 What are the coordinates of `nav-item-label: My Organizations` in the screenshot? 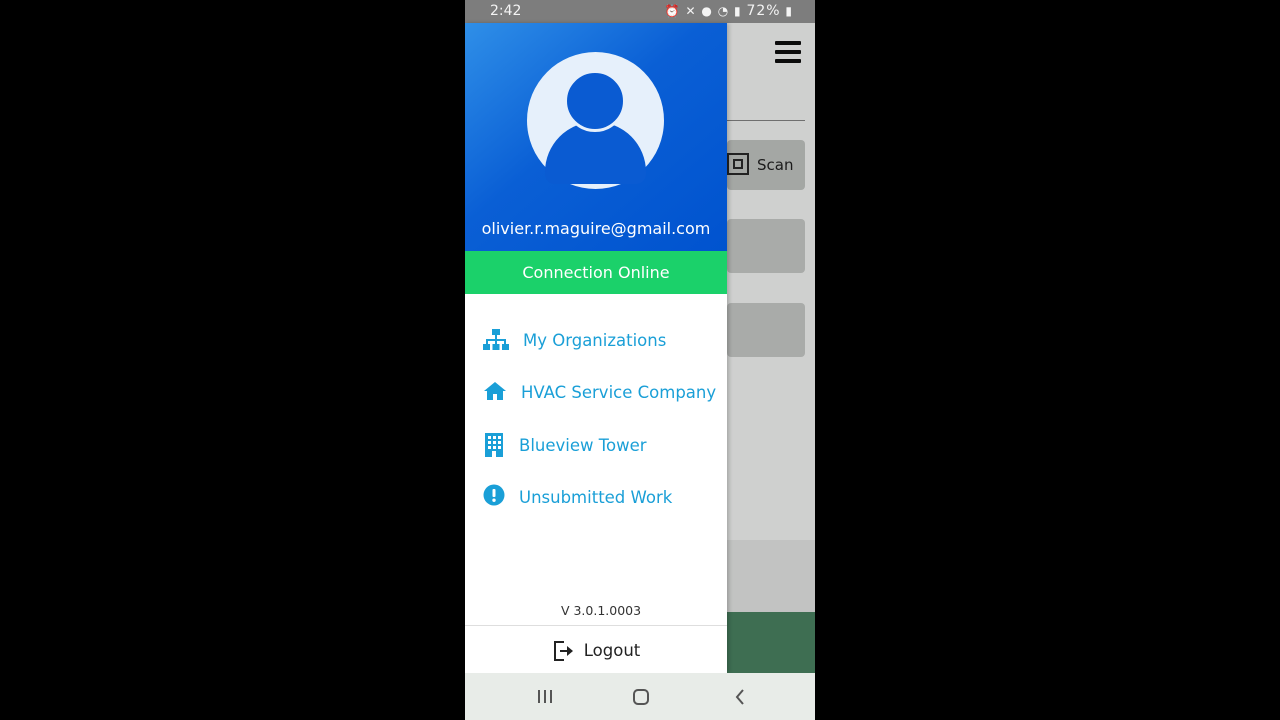 It's located at (595, 340).